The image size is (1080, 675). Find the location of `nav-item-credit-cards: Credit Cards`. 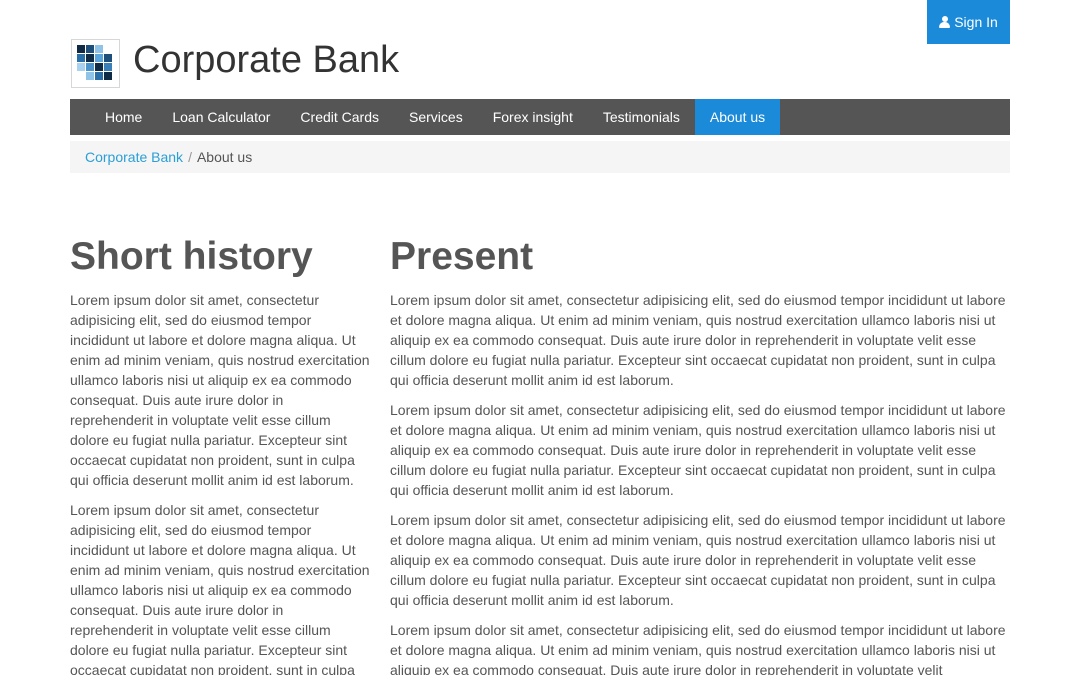

nav-item-credit-cards: Credit Cards is located at coordinates (339, 117).